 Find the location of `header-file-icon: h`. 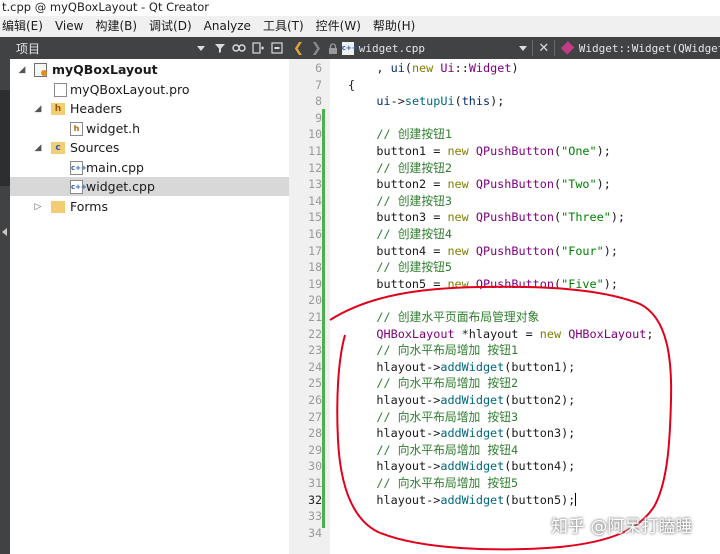

header-file-icon: h is located at coordinates (76, 129).